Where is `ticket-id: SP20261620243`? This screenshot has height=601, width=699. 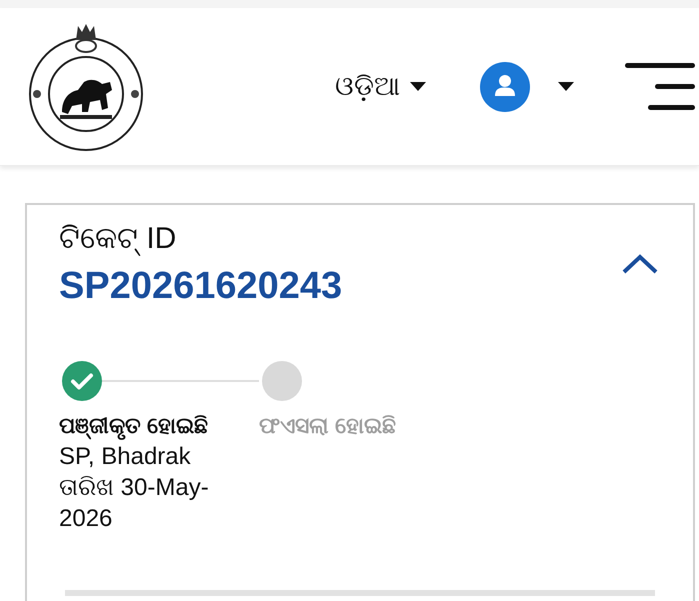 ticket-id: SP20261620243 is located at coordinates (200, 286).